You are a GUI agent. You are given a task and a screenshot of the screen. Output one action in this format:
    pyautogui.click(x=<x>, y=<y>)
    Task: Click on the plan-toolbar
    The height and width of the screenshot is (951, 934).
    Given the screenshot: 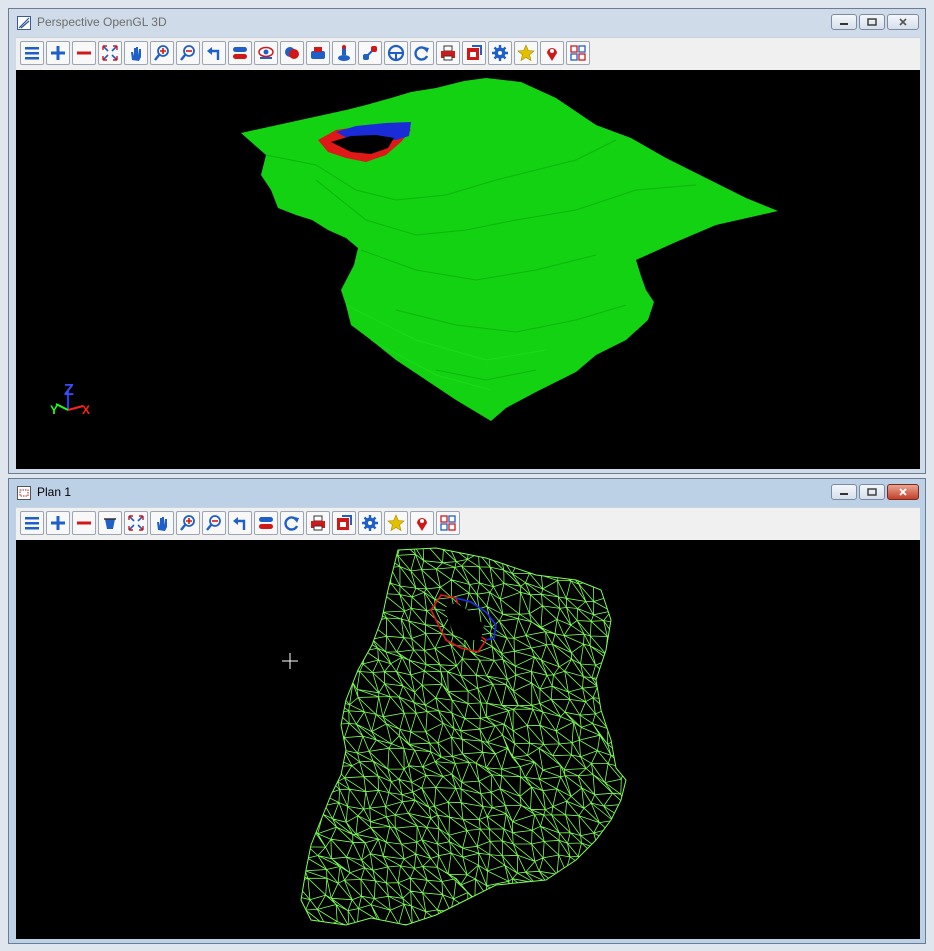 What is the action you would take?
    pyautogui.click(x=468, y=523)
    